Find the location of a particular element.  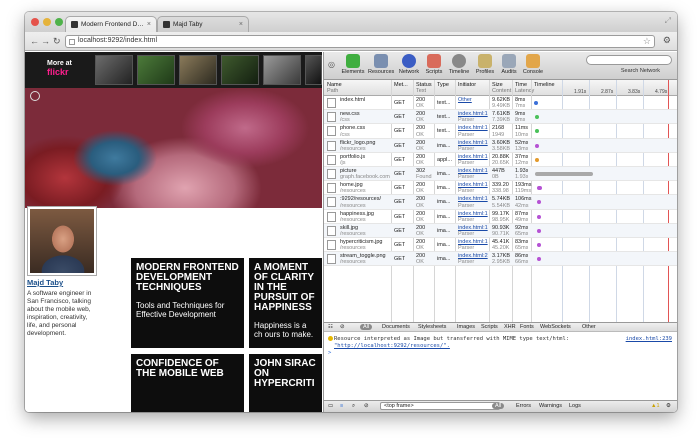

tab-elements: Elements is located at coordinates (353, 64).